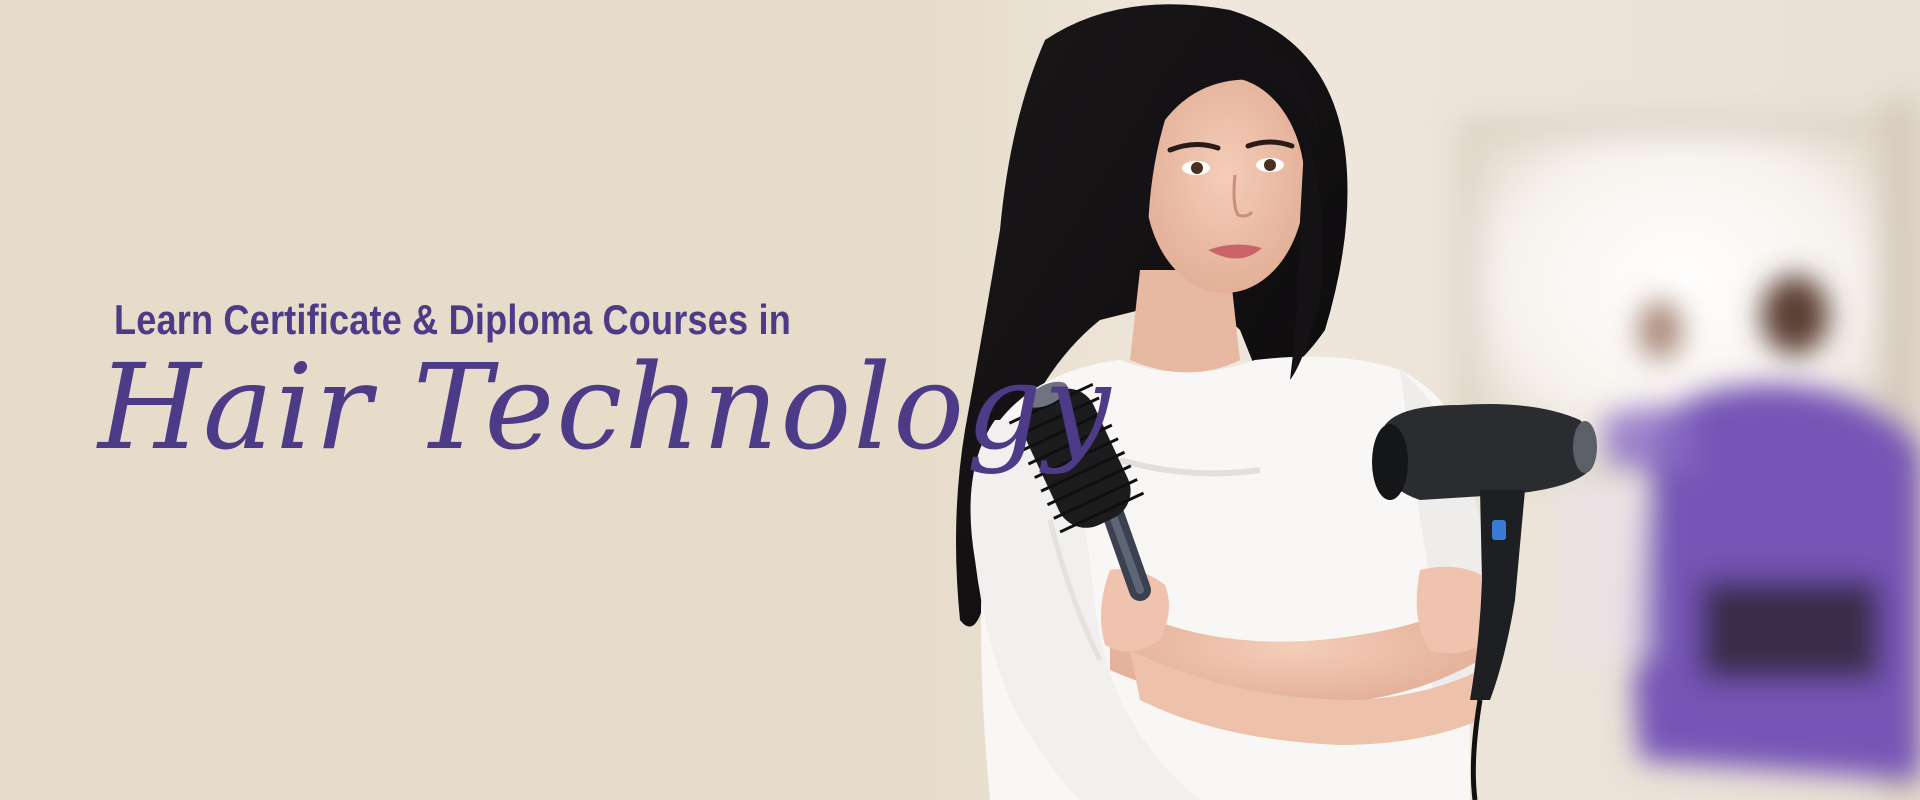  I want to click on page-title: Hair Technology, so click(605, 407).